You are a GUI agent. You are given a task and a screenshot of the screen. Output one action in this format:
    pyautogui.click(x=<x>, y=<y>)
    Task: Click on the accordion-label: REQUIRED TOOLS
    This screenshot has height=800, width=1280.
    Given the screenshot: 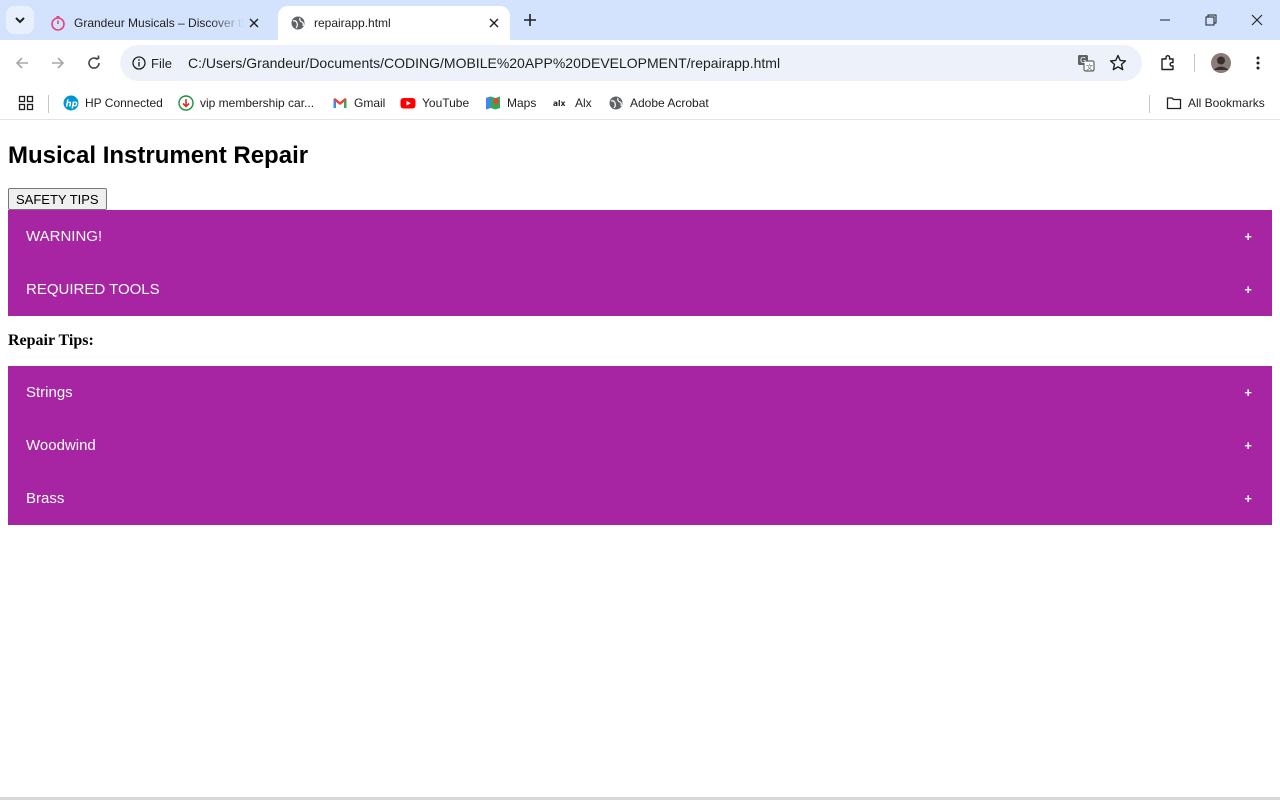 What is the action you would take?
    pyautogui.click(x=93, y=289)
    